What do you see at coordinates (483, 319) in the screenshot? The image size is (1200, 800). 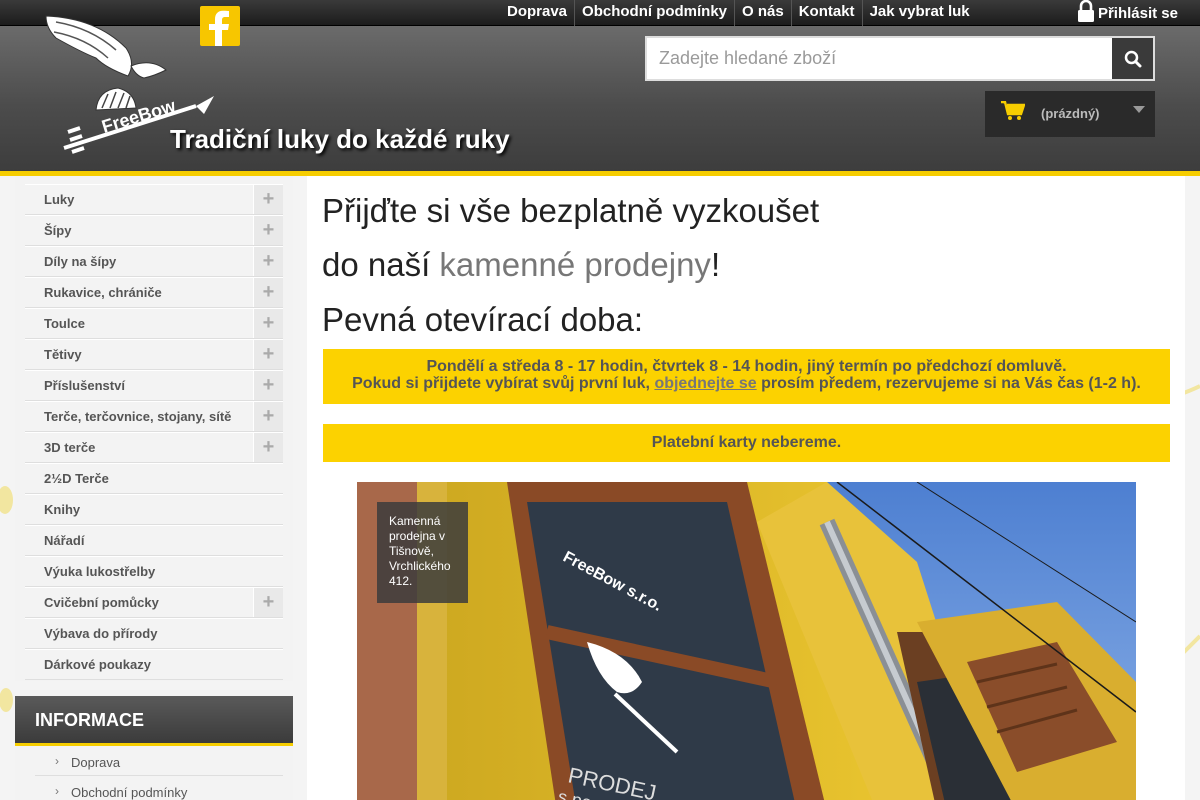 I see `heading-opening-hours: Pevná otevírací doba:` at bounding box center [483, 319].